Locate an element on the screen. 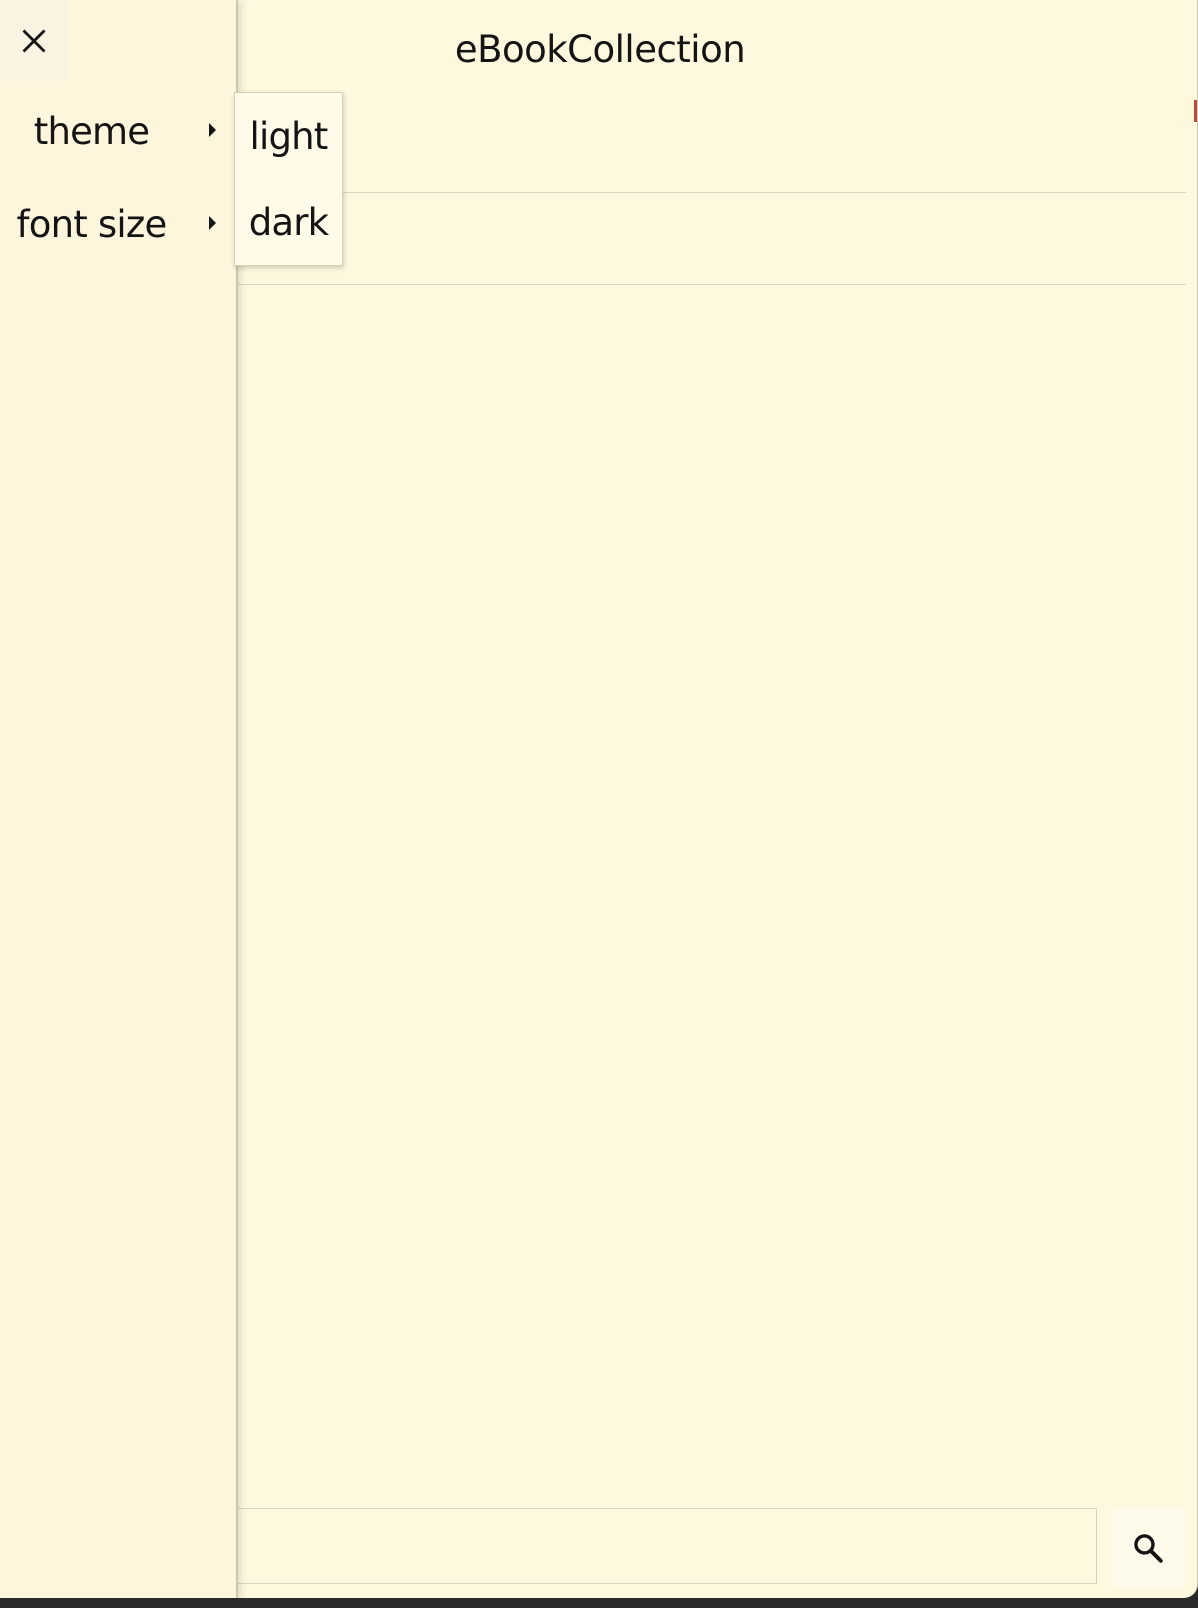 Image resolution: width=1198 pixels, height=1608 pixels. close-icon is located at coordinates (33, 40).